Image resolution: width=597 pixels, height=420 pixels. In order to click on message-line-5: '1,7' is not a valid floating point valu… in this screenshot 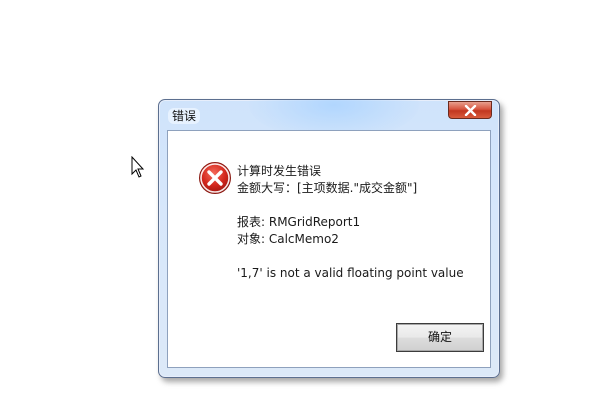, I will do `click(350, 273)`.